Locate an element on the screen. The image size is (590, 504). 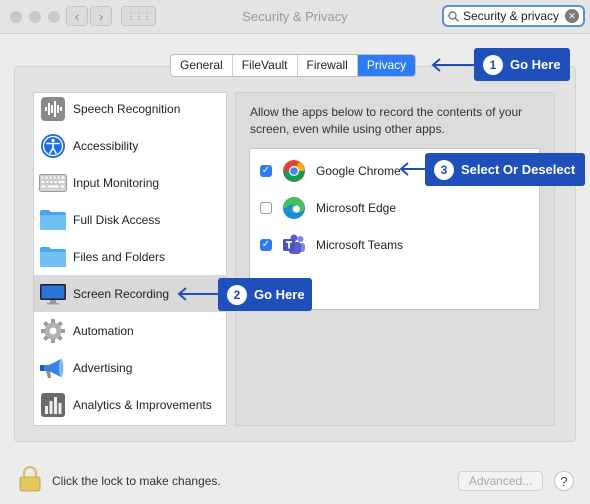
edge-icon is located at coordinates (294, 208).